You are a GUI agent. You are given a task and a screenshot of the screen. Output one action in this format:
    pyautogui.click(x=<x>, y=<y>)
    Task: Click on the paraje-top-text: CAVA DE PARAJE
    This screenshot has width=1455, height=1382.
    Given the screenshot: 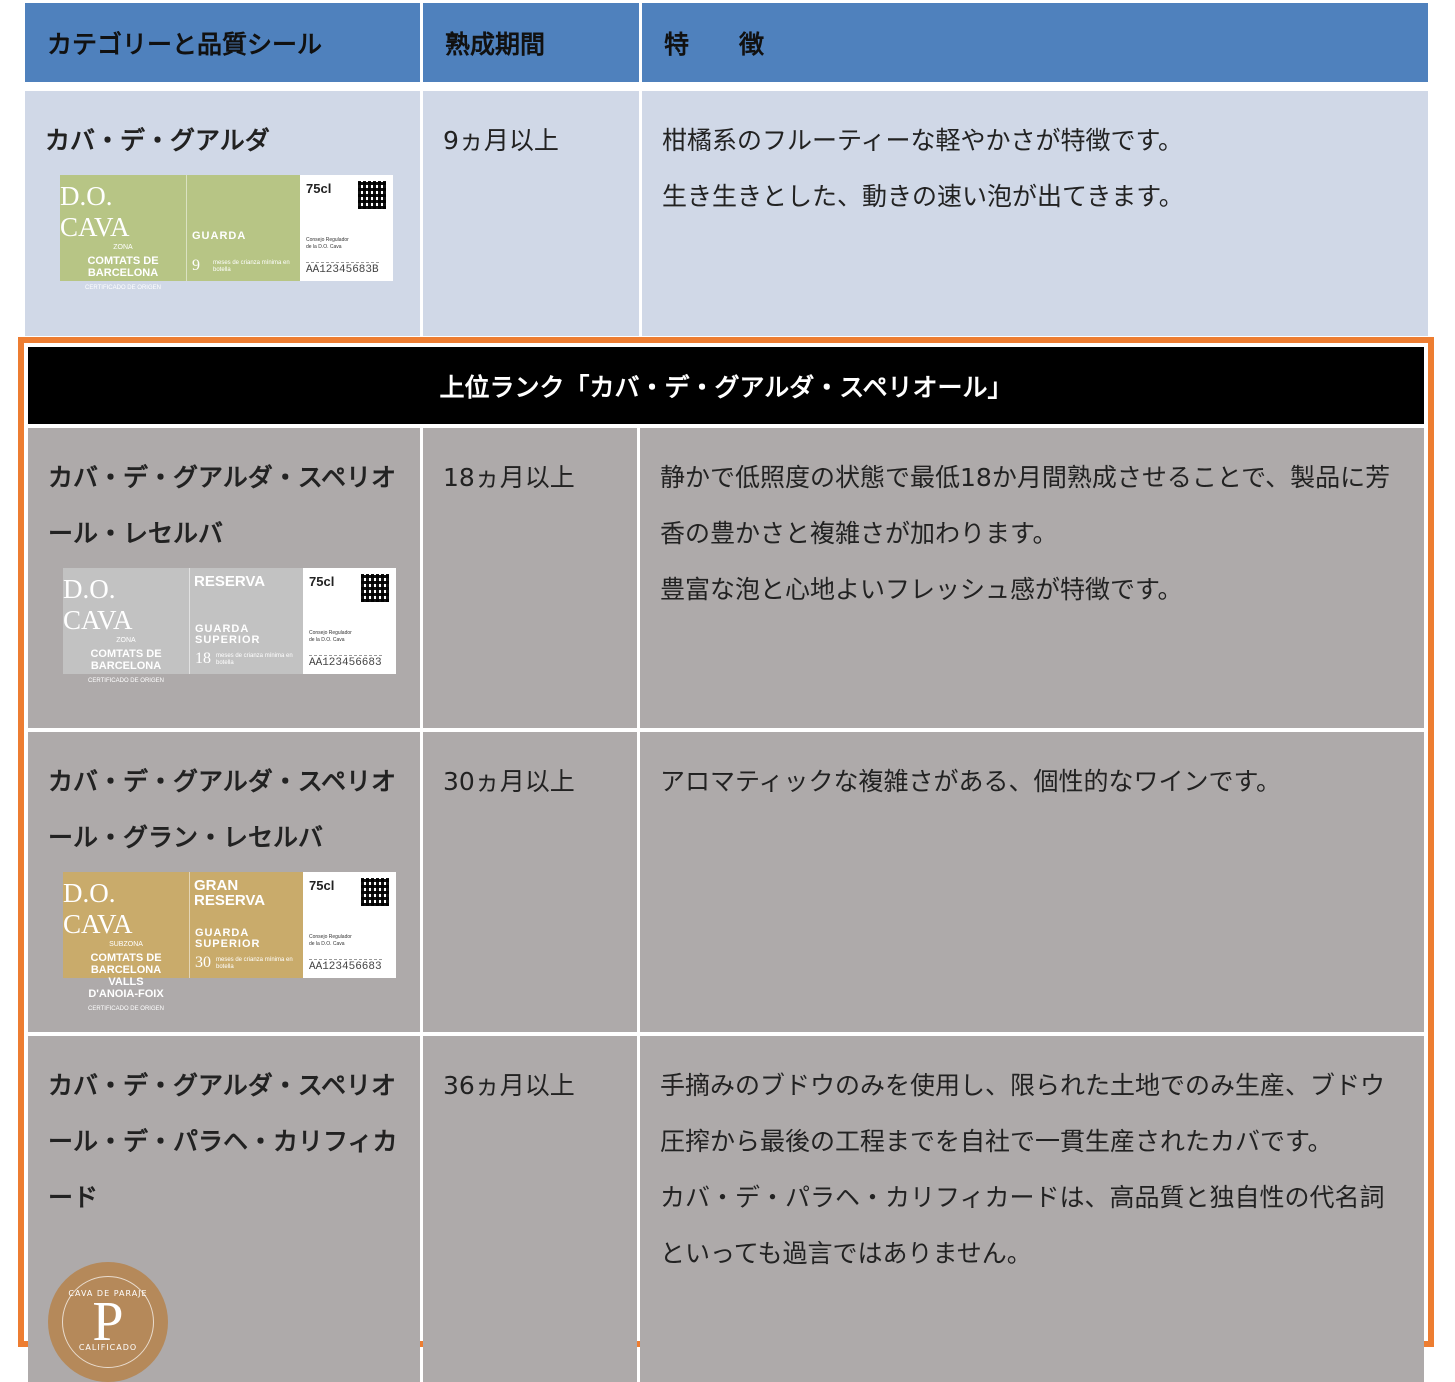 What is the action you would take?
    pyautogui.click(x=108, y=1293)
    